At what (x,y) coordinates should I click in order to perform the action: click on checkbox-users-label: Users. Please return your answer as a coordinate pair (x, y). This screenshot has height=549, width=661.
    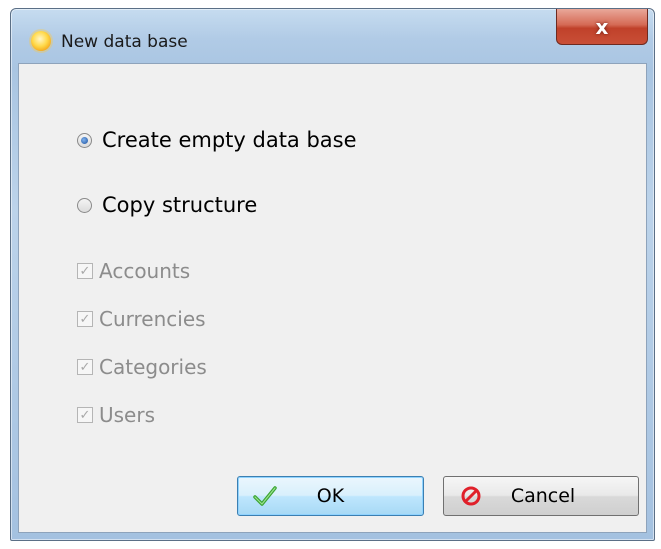
    Looking at the image, I should click on (127, 415).